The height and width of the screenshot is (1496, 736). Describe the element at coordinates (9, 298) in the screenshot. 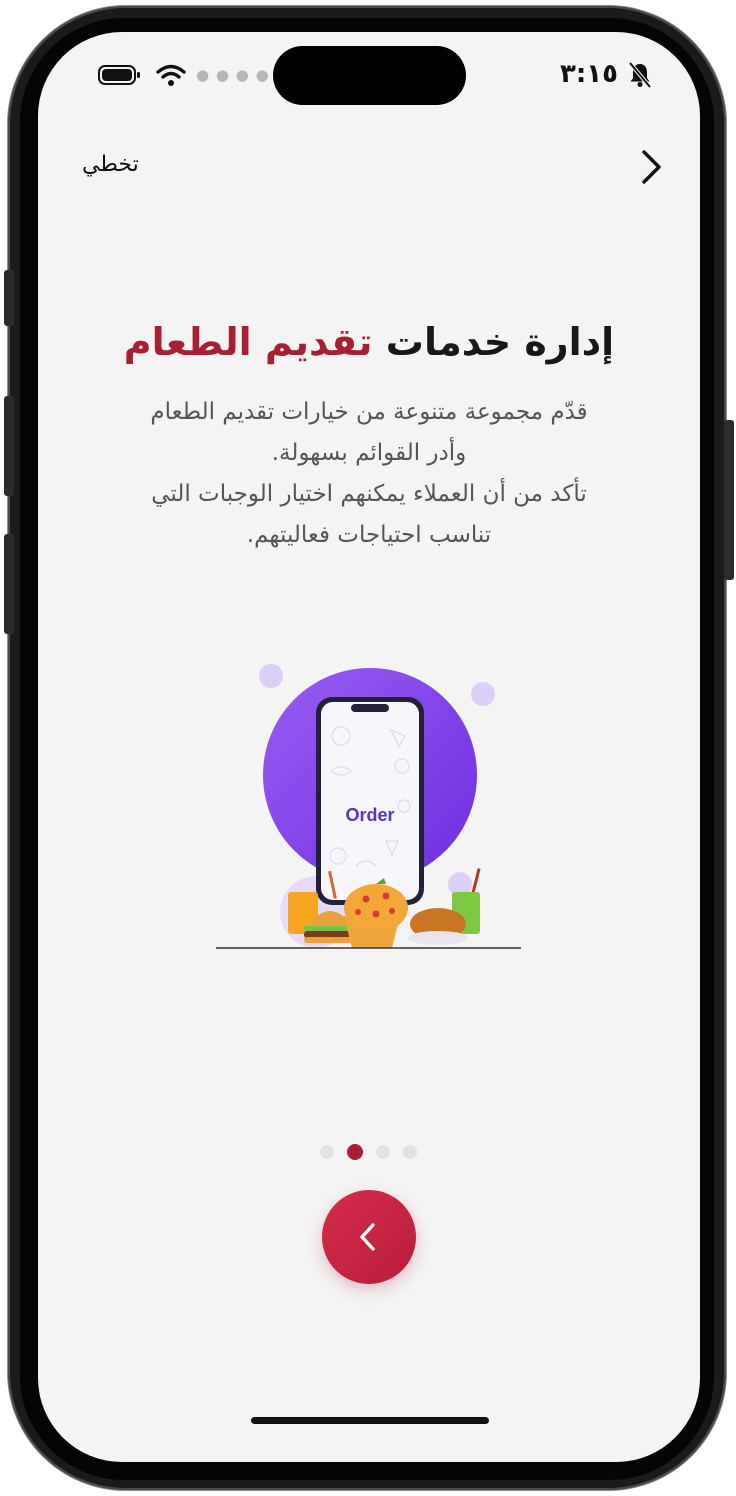

I see `silent-switch` at that location.